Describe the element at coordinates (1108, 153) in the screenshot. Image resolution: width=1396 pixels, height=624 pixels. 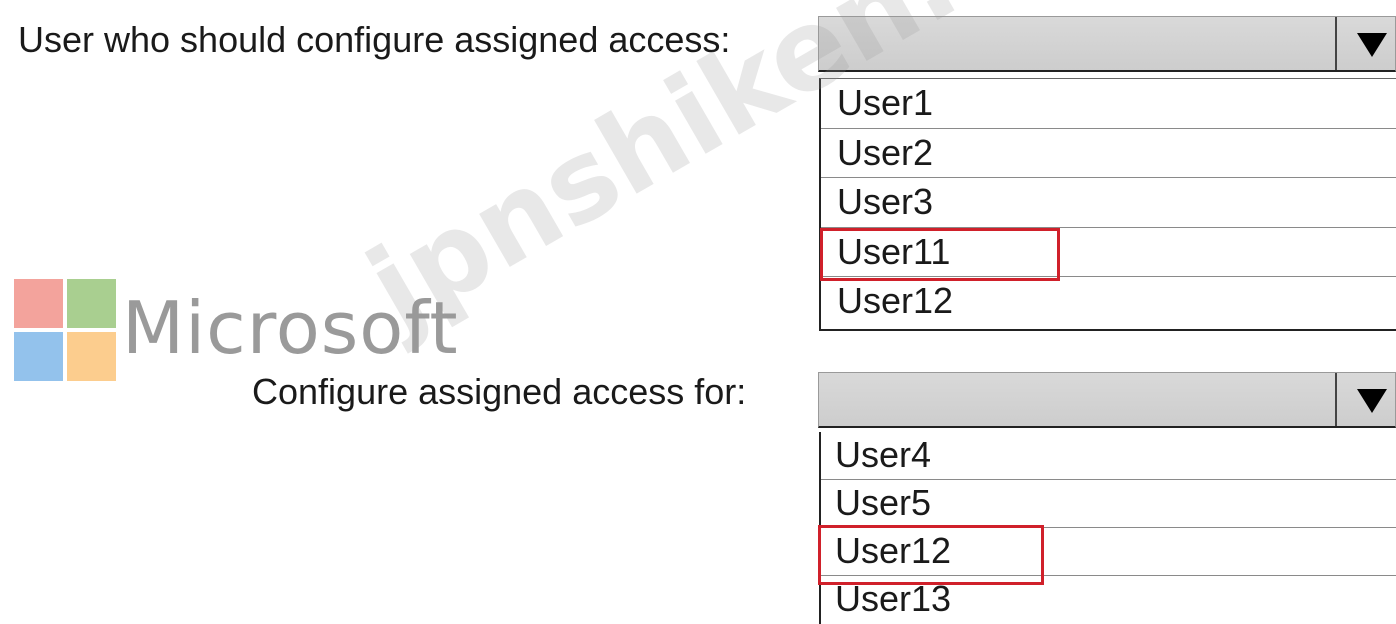
I see `option-user2: User2` at that location.